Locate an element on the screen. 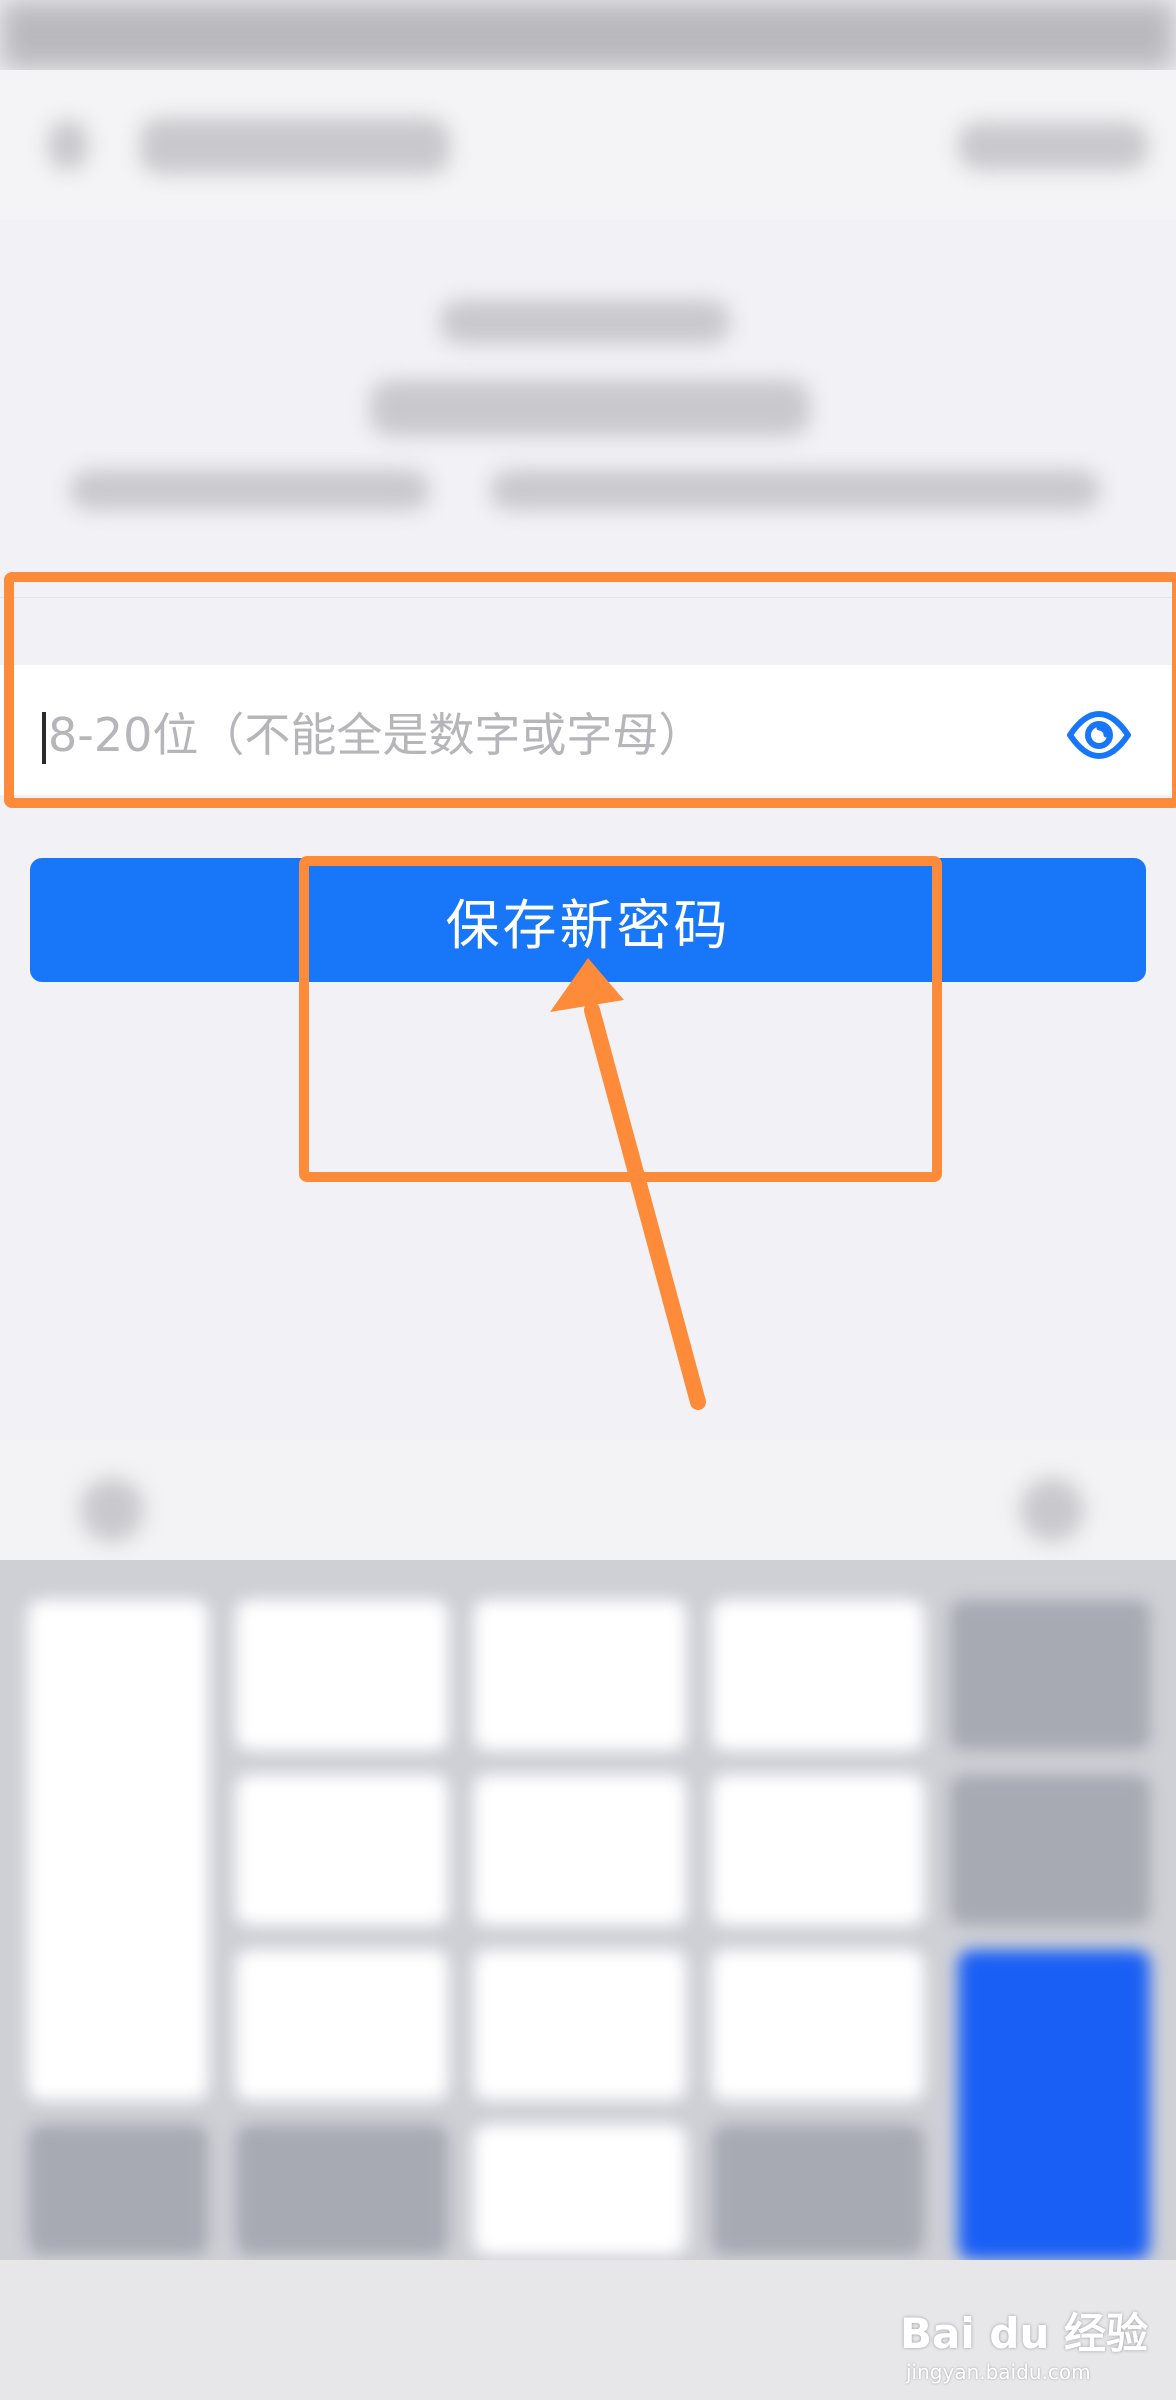  status-bar is located at coordinates (588, 35).